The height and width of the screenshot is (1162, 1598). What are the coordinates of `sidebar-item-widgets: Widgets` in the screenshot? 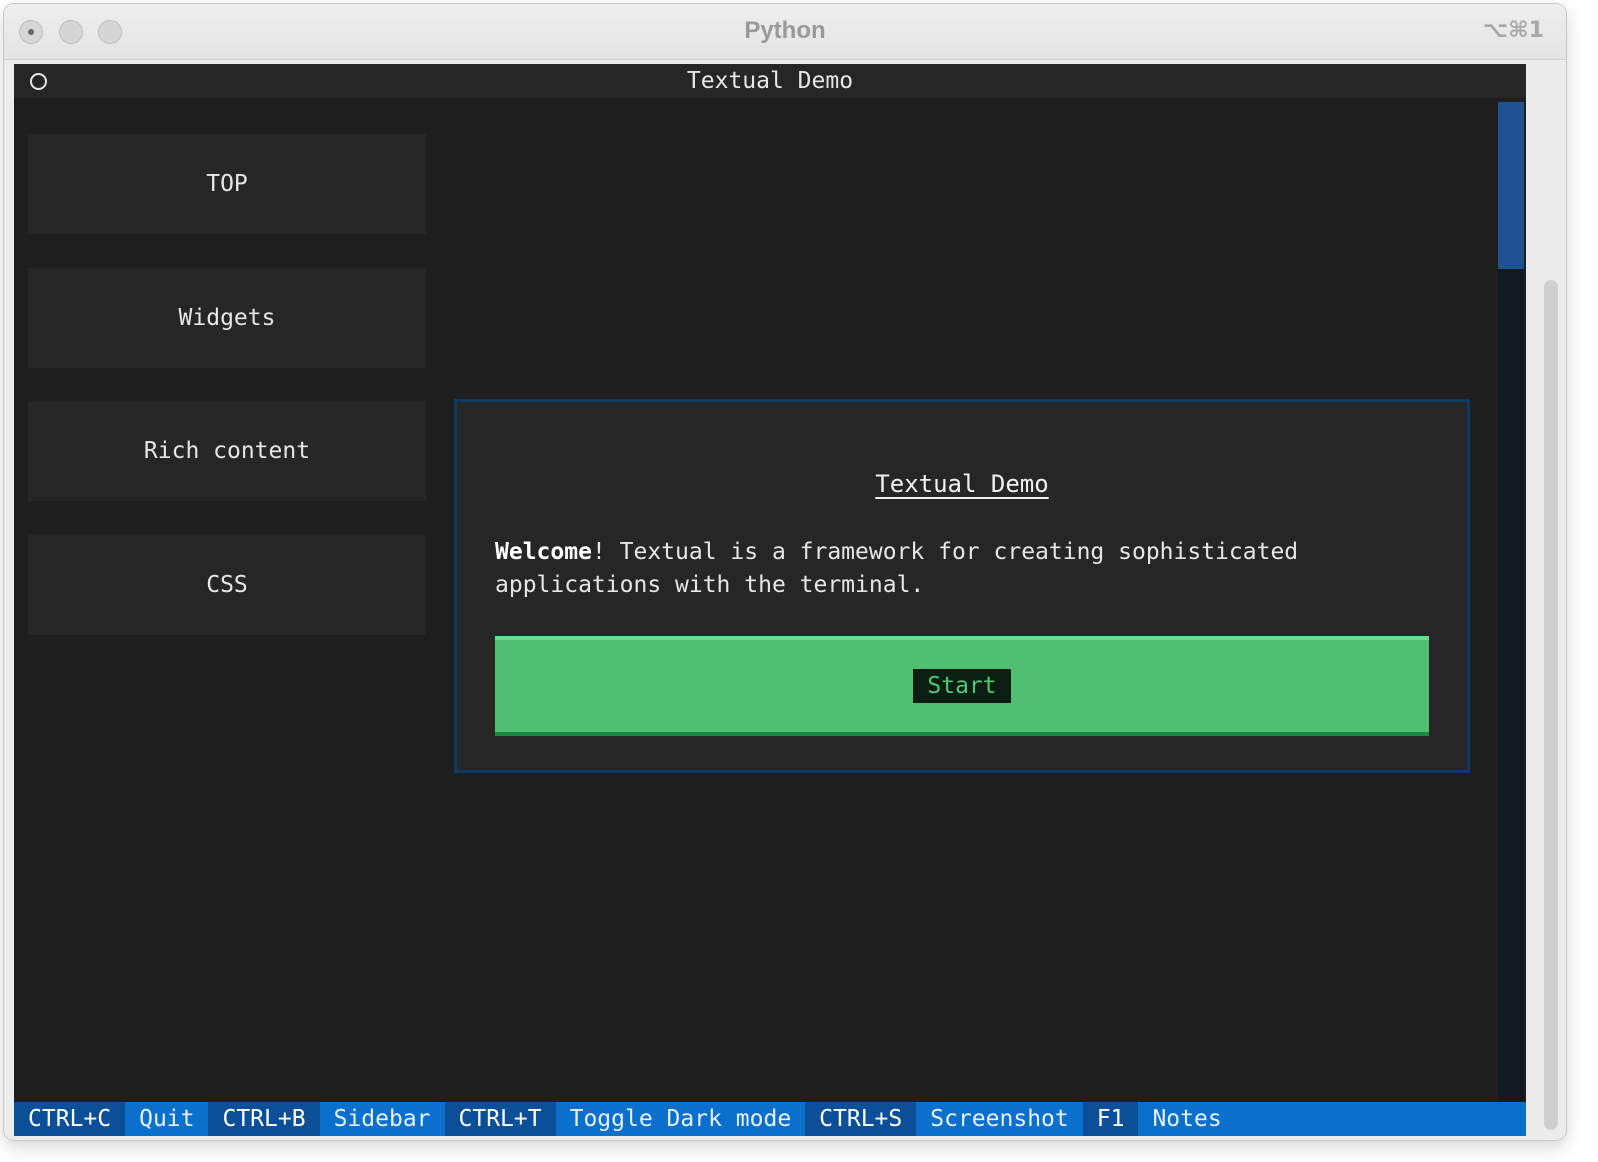 It's located at (227, 318).